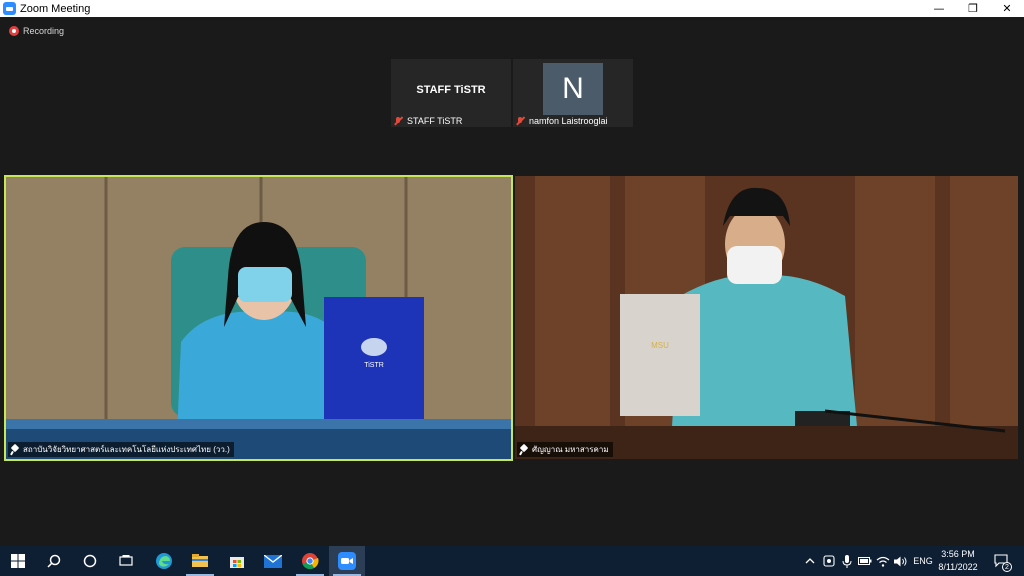  What do you see at coordinates (54, 561) in the screenshot?
I see `search-icon` at bounding box center [54, 561].